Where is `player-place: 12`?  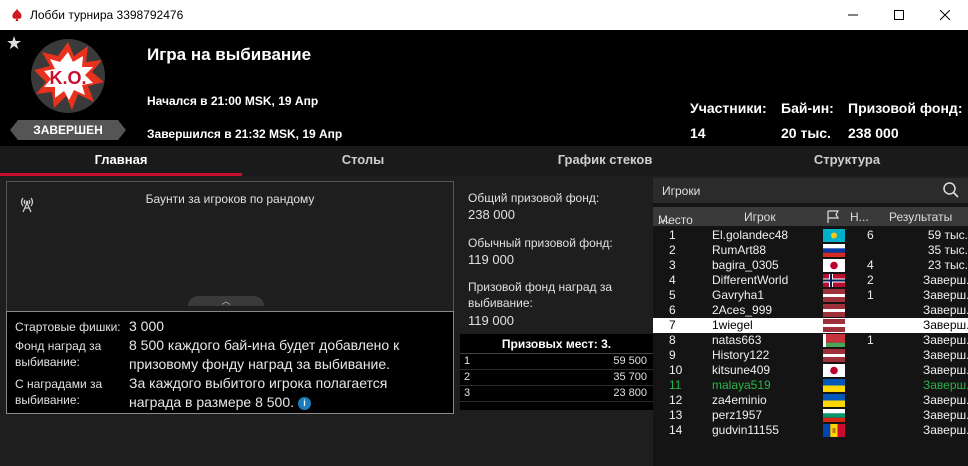 player-place: 12 is located at coordinates (676, 400).